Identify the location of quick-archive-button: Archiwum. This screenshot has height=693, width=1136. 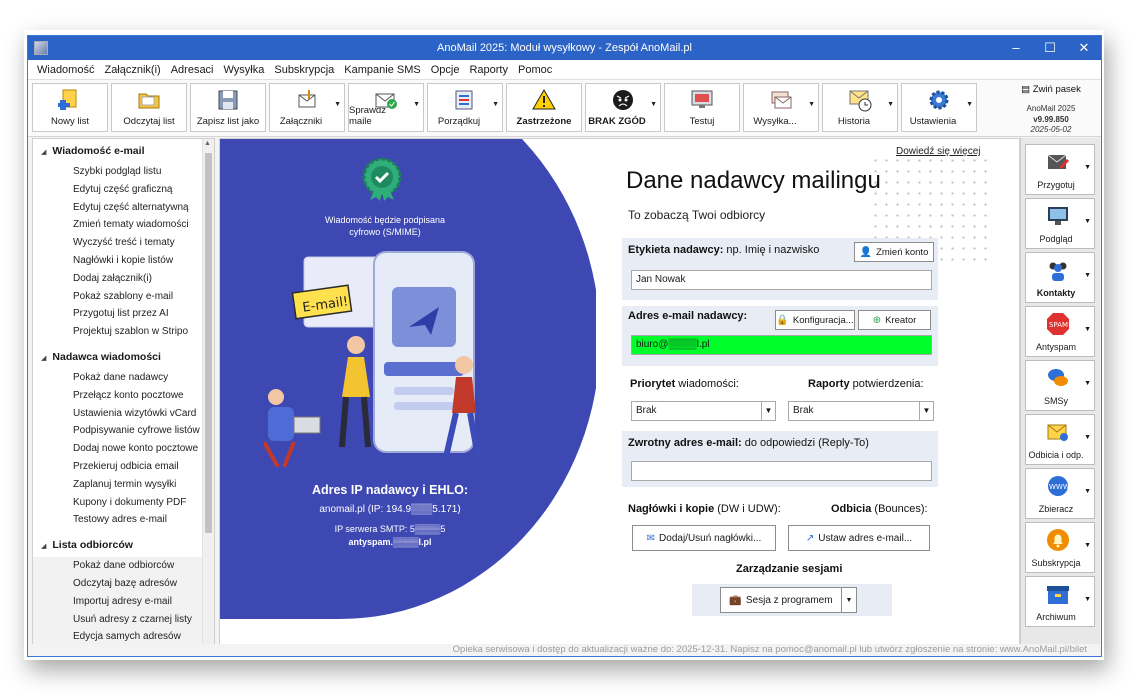
(1060, 601).